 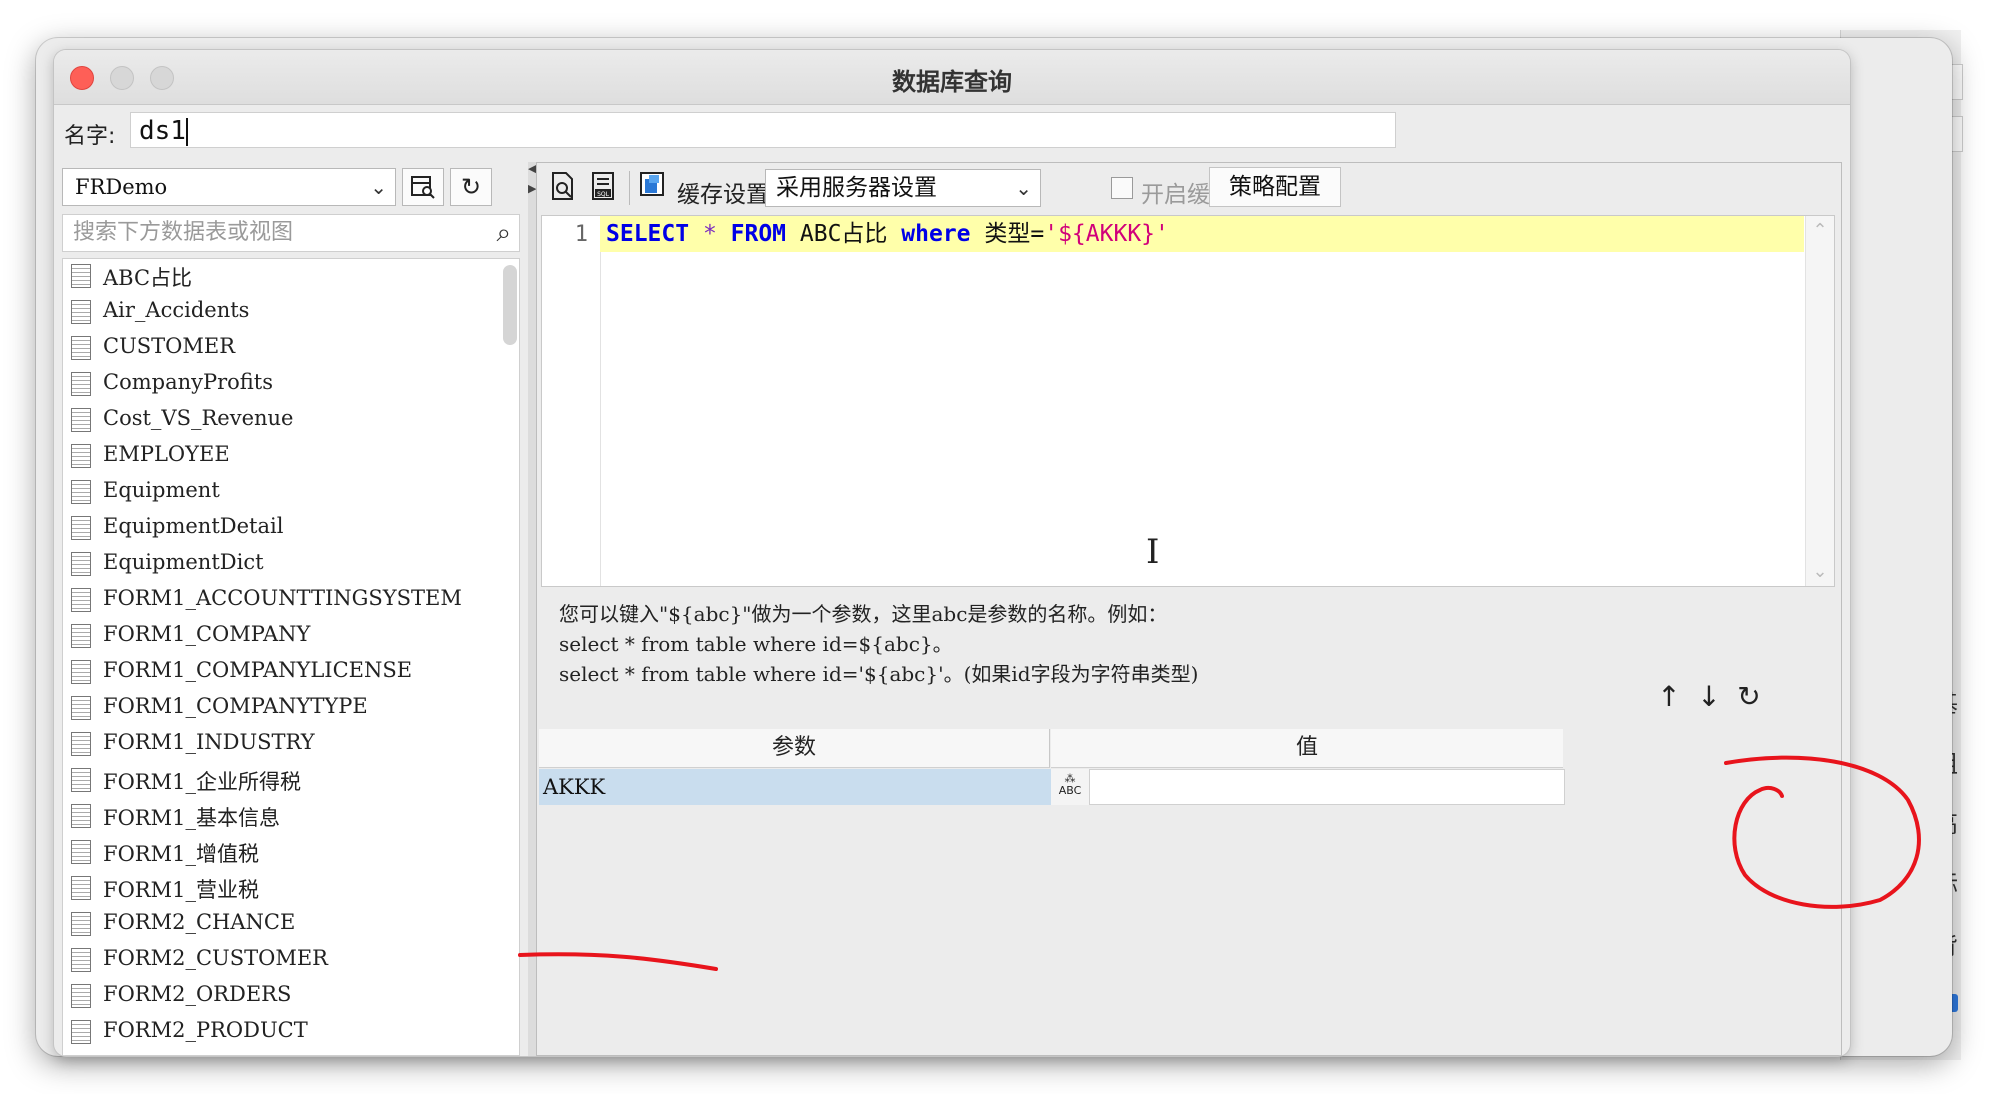 I want to click on table-name: FORM1_基本信息, so click(x=191, y=818).